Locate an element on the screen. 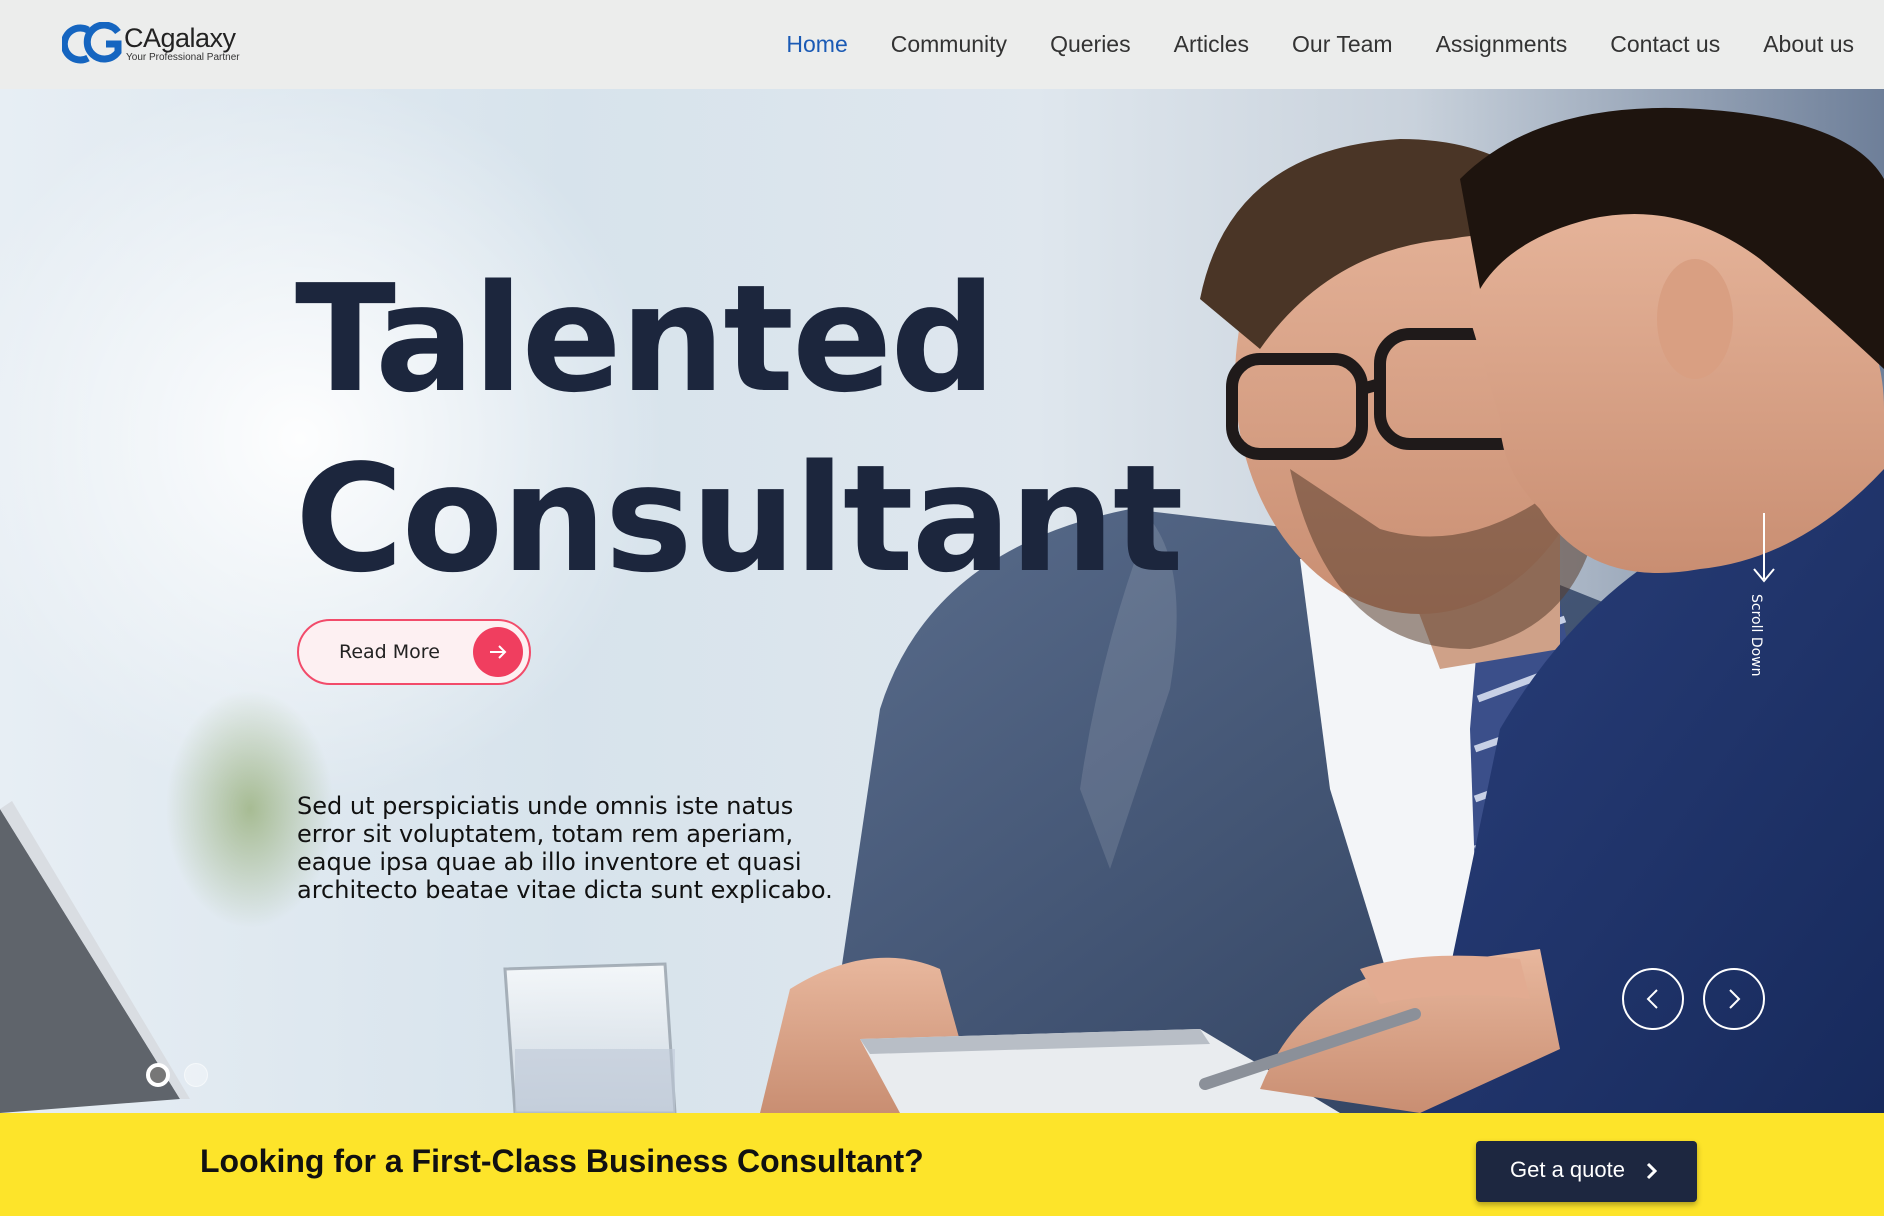 The height and width of the screenshot is (1216, 1884). slider-next-button is located at coordinates (1734, 999).